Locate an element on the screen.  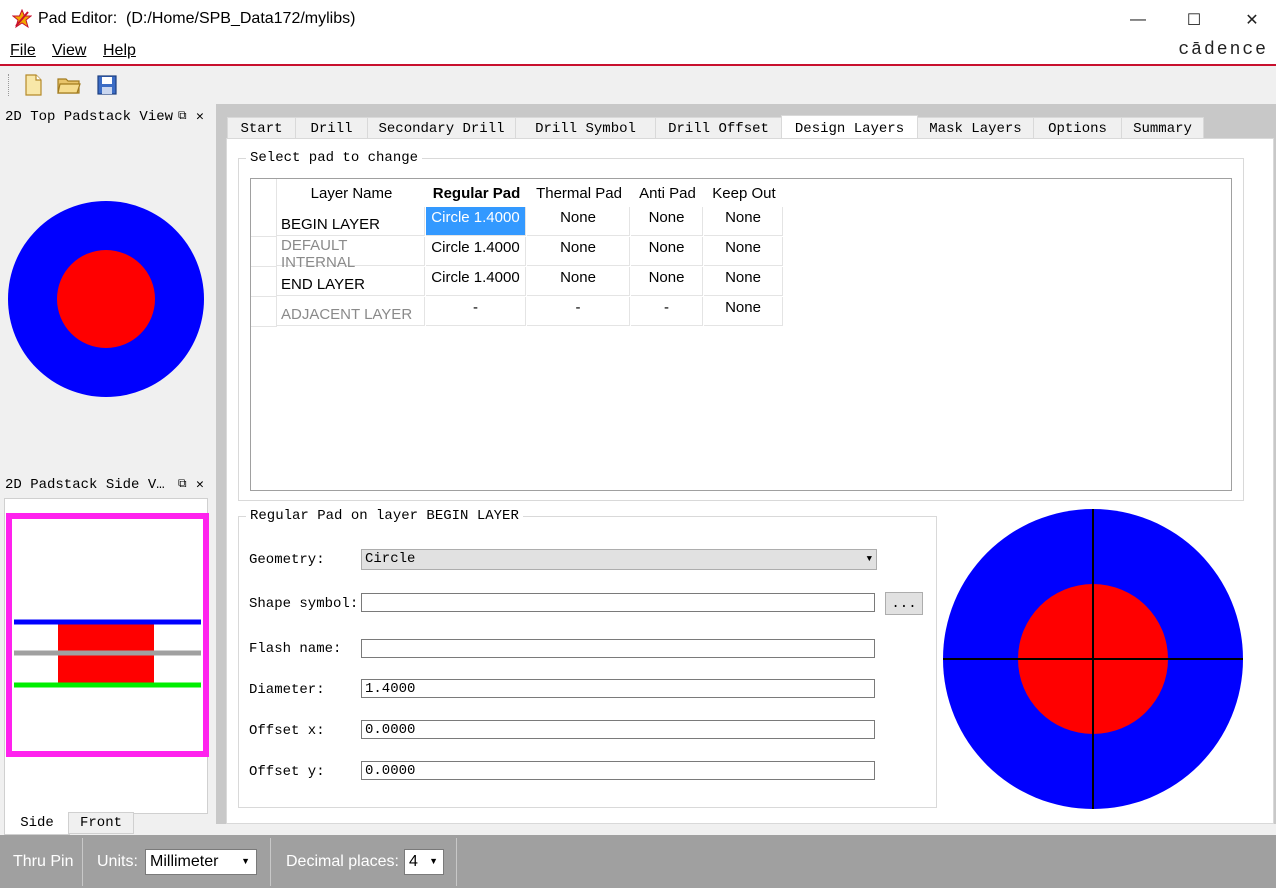
tab-start: Start is located at coordinates (261, 128).